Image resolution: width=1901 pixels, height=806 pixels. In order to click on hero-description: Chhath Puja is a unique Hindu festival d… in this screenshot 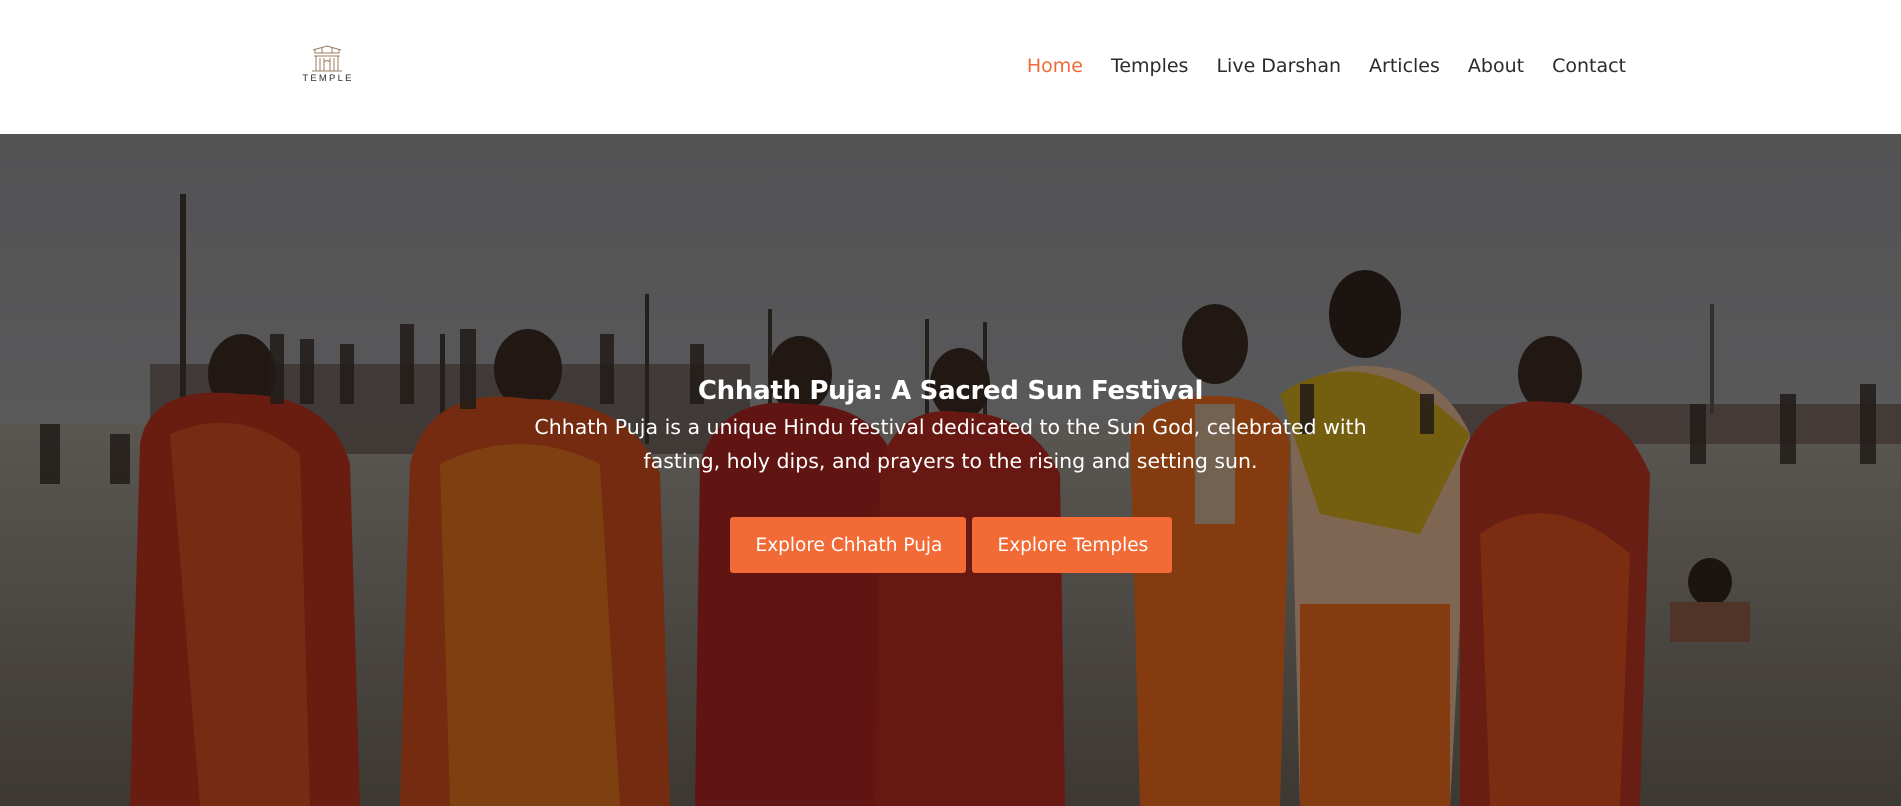, I will do `click(950, 444)`.